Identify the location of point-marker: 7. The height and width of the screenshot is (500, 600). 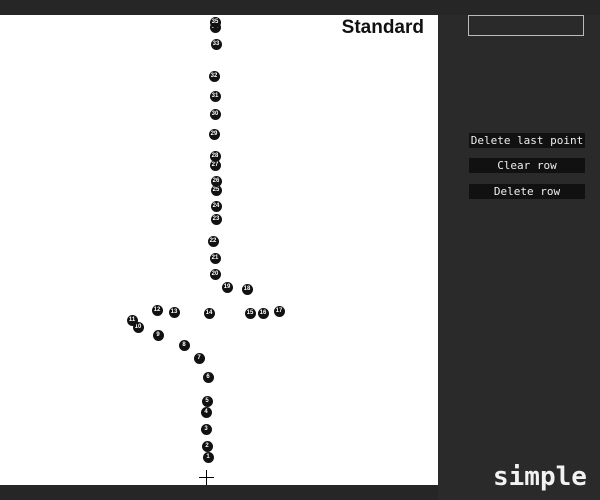
(199, 358).